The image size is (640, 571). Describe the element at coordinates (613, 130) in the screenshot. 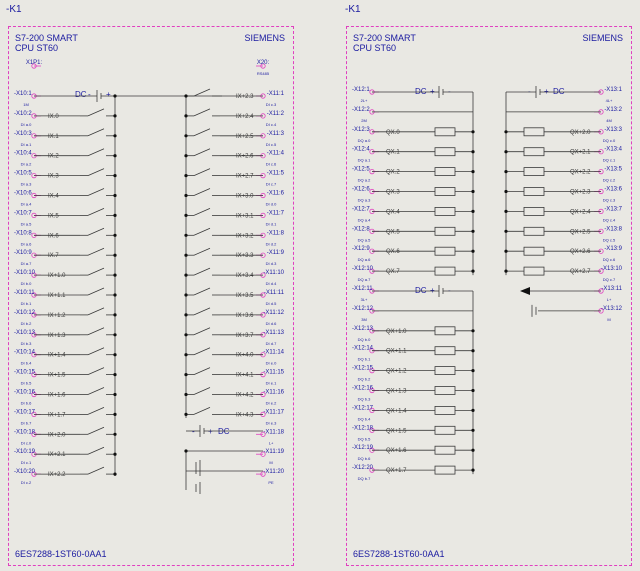

I see `term-q-right-label-3: -X13:3` at that location.